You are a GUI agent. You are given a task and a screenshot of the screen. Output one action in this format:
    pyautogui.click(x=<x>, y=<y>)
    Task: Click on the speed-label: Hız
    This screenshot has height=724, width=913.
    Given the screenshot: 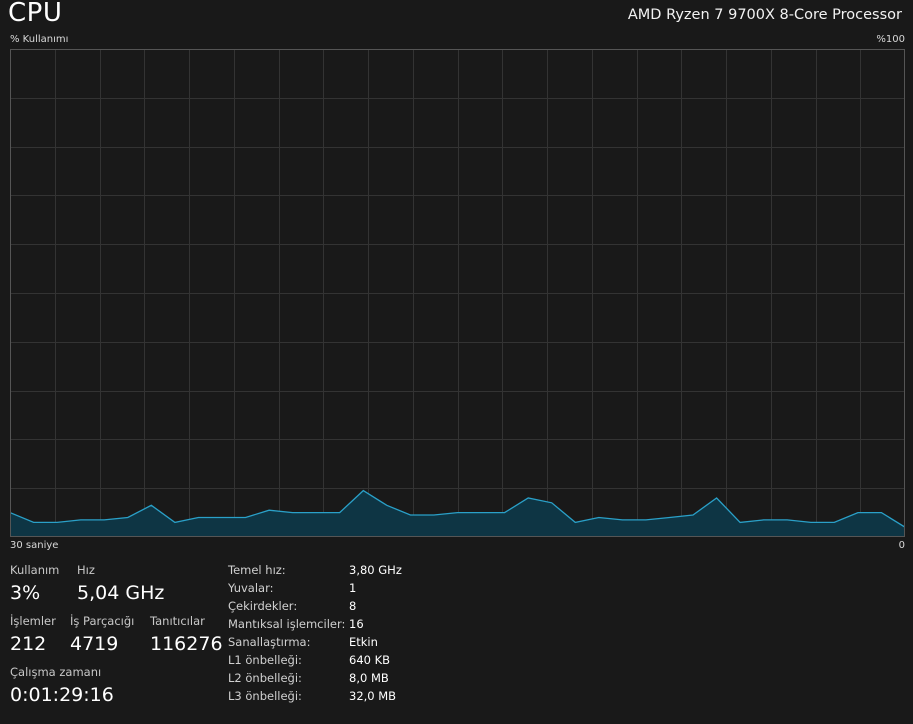 What is the action you would take?
    pyautogui.click(x=86, y=570)
    